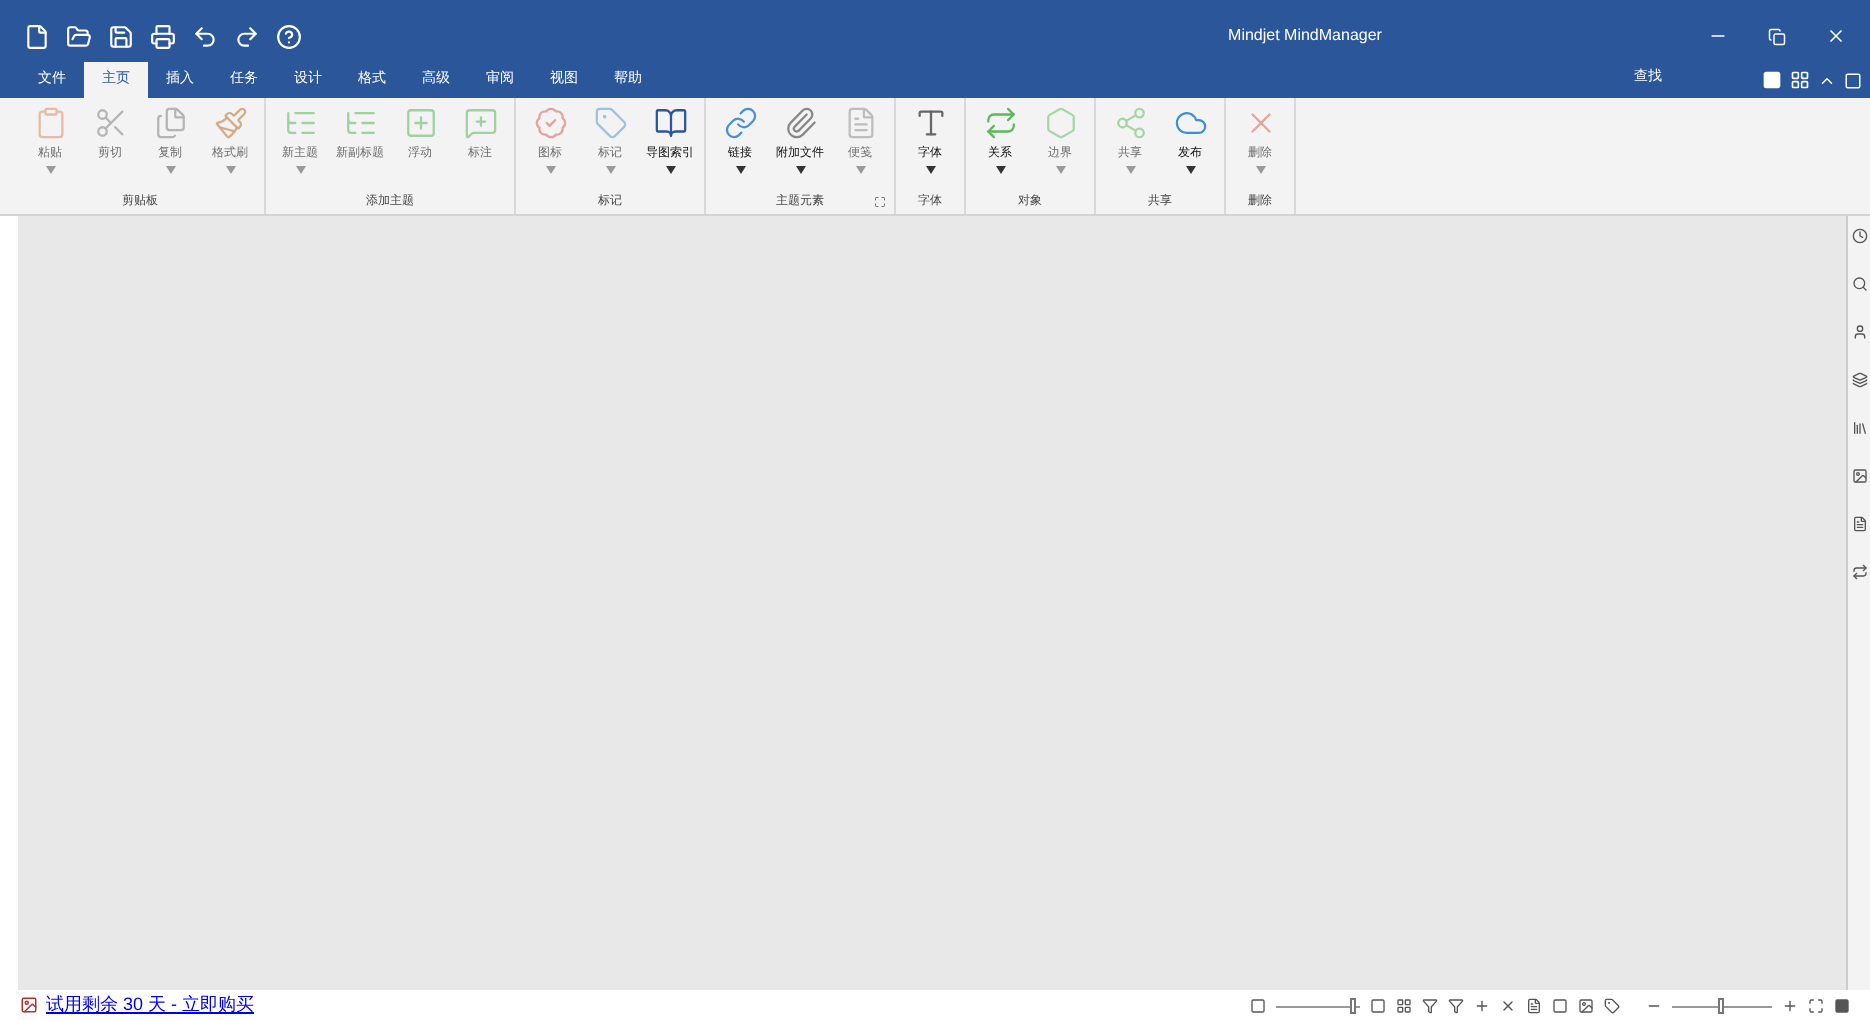 The image size is (1870, 1020). I want to click on help-icon, so click(289, 36).